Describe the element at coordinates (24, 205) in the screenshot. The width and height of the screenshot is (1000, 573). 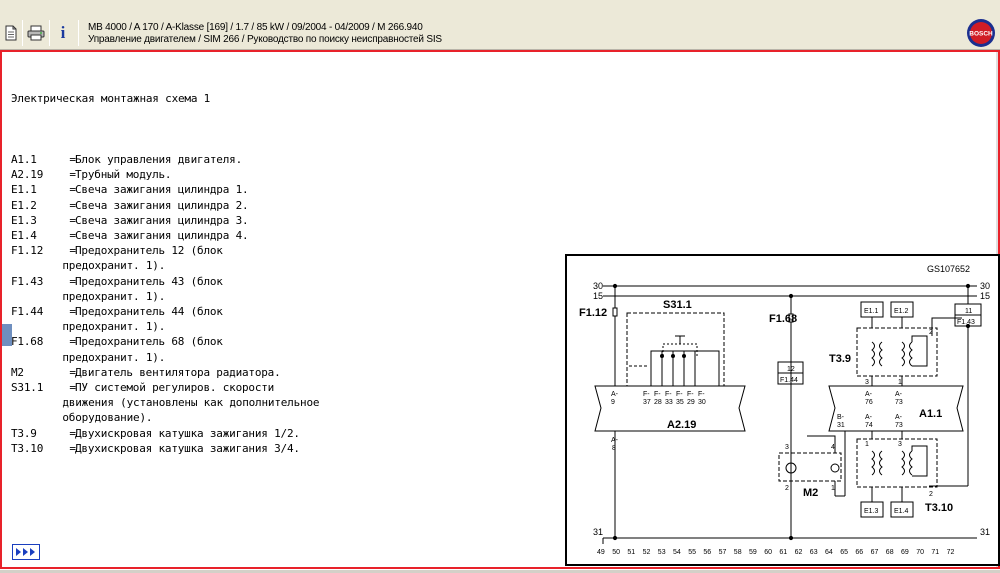
I see `legend-code: E1.2` at that location.